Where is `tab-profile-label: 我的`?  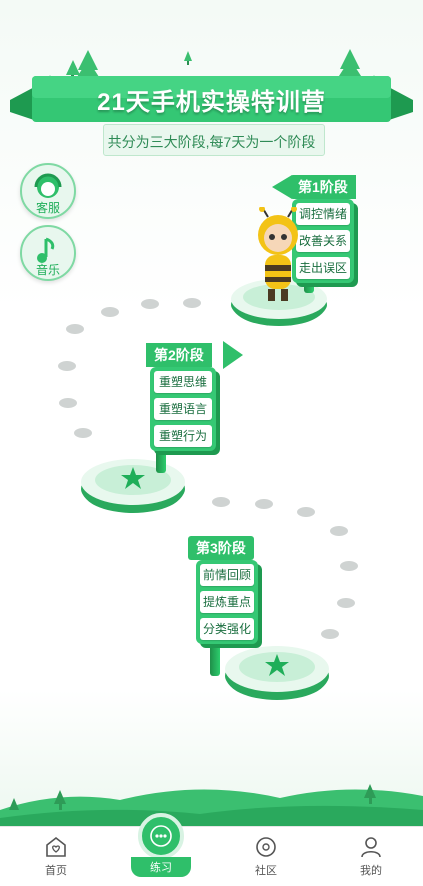 tab-profile-label: 我的 is located at coordinates (371, 871).